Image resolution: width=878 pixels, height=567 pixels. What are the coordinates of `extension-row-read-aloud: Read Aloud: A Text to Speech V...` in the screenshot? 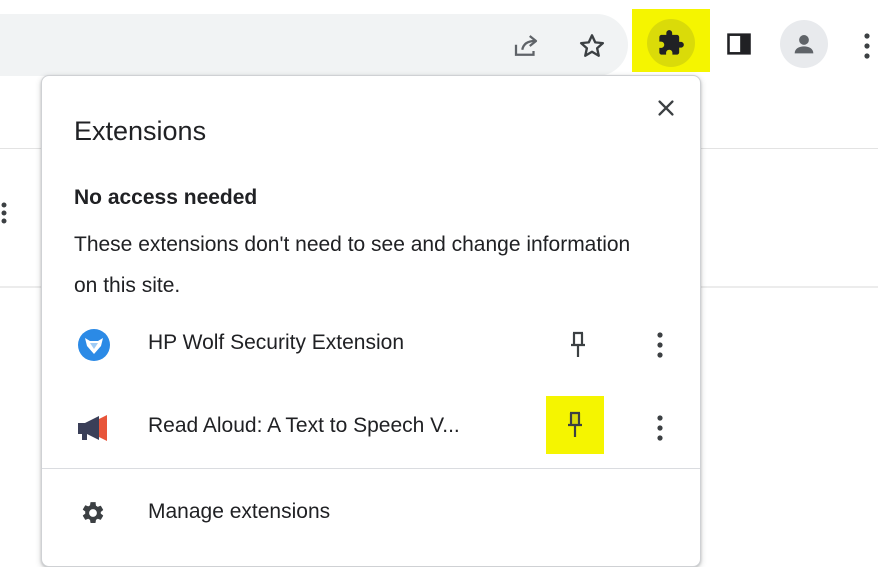 It's located at (371, 427).